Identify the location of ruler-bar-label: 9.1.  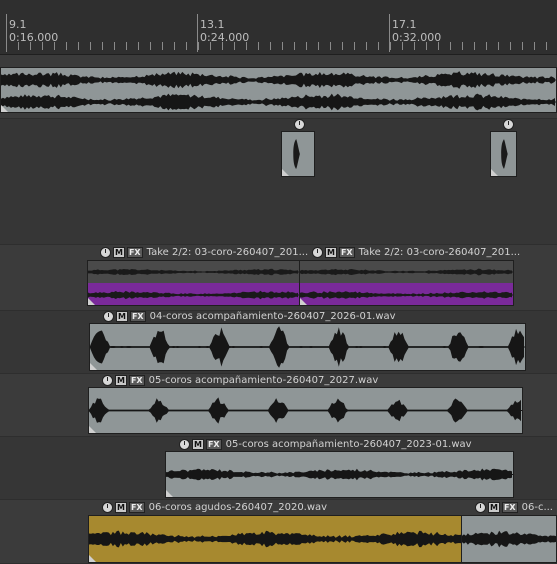
(18, 24).